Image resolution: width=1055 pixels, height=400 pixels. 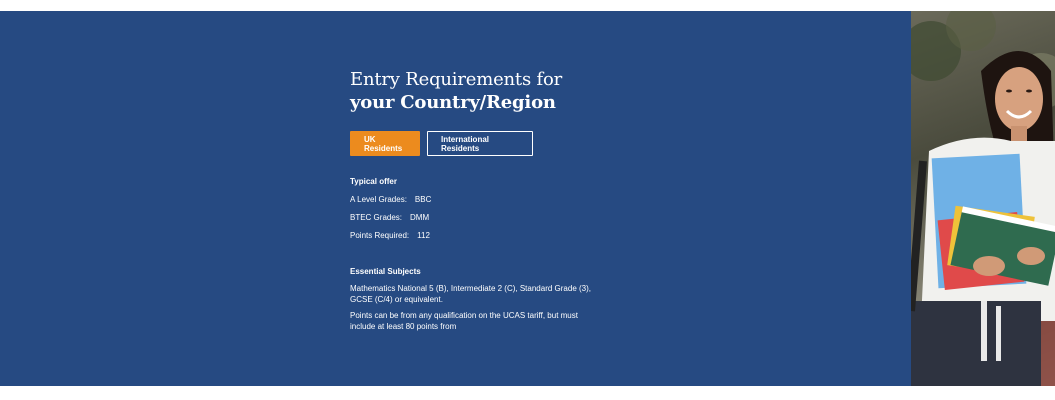 What do you see at coordinates (480, 235) in the screenshot?
I see `offer-row-points: Points Required: 112` at bounding box center [480, 235].